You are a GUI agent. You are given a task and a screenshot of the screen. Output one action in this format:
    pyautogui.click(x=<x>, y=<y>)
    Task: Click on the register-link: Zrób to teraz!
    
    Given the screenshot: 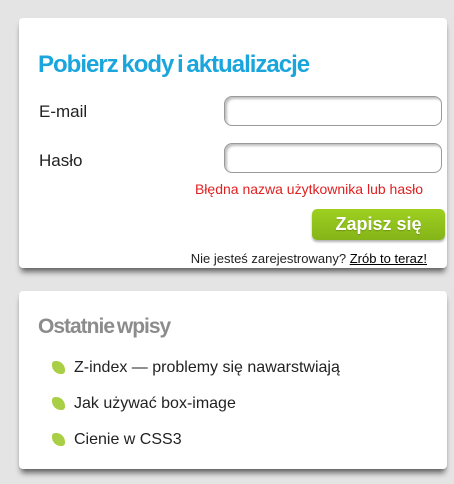 What is the action you would take?
    pyautogui.click(x=388, y=258)
    